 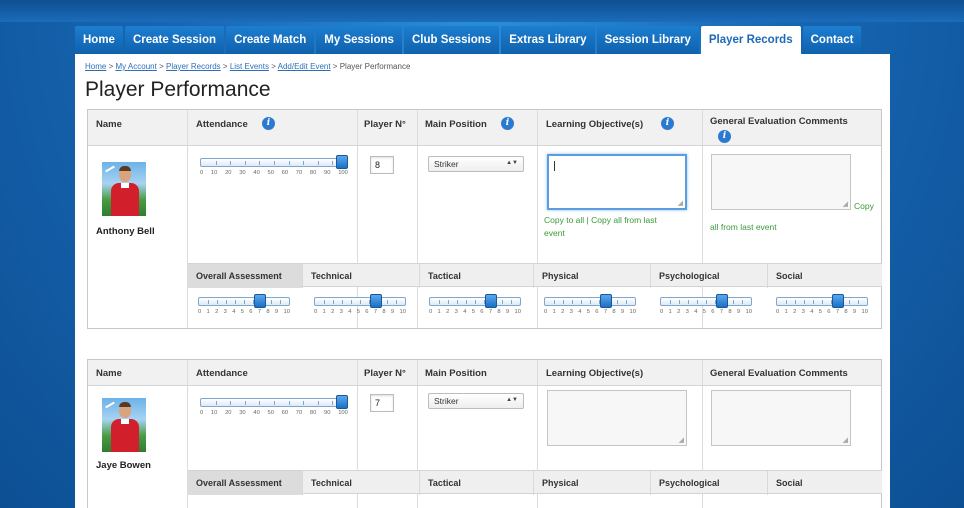 I want to click on copy-all-from-last-link: Copy all from last, so click(x=624, y=220).